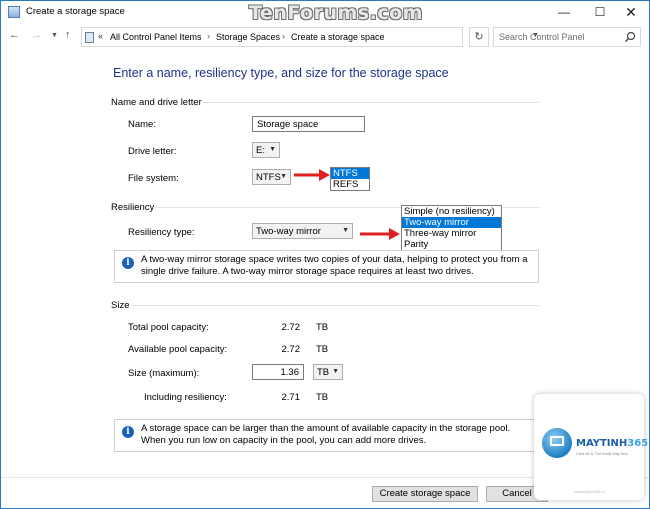 Image resolution: width=650 pixels, height=509 pixels. I want to click on breadcrumb-storage-spaces: Storage Spaces, so click(248, 37).